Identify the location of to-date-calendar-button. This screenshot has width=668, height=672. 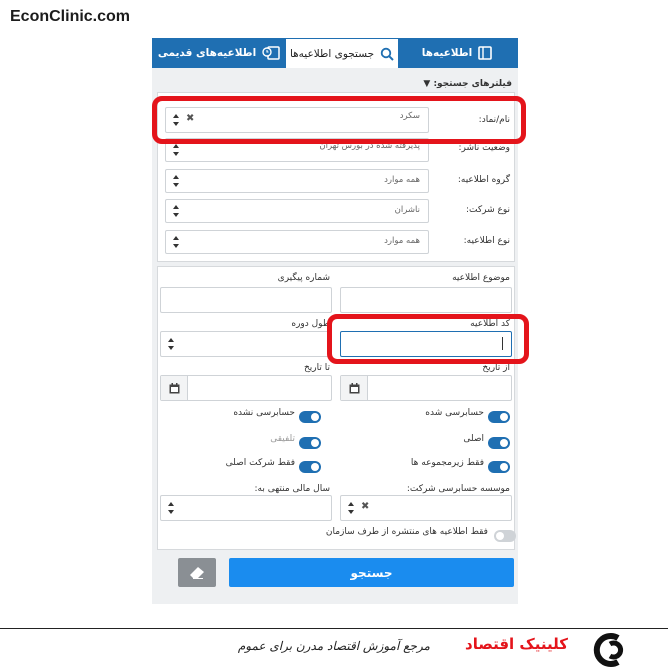
(174, 388).